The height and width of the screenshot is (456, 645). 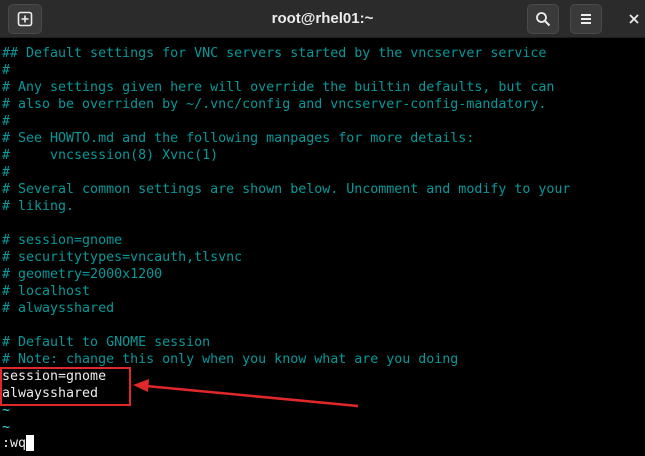 What do you see at coordinates (14, 443) in the screenshot?
I see `vim-command-line: :wq` at bounding box center [14, 443].